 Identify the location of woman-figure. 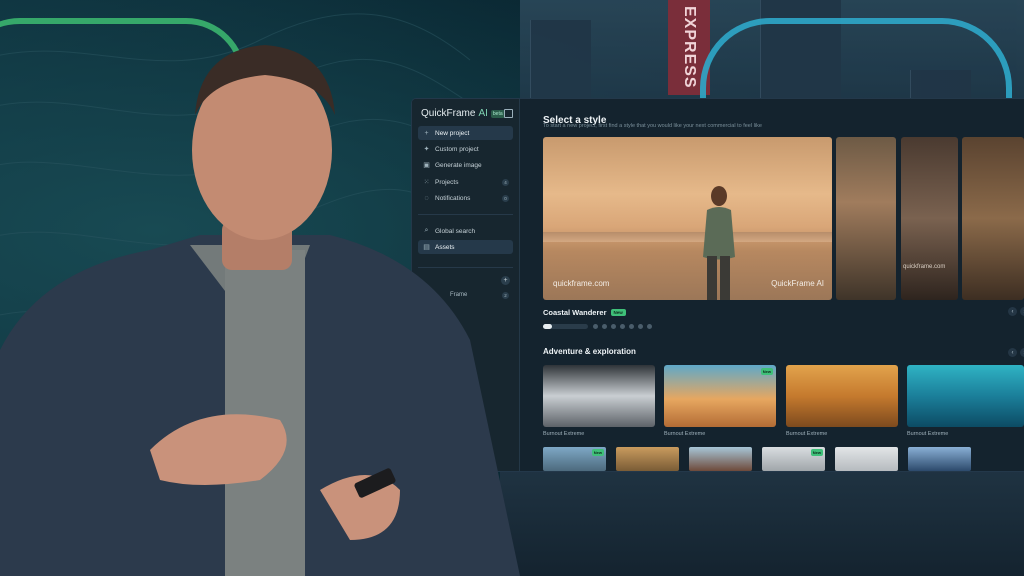
(719, 243).